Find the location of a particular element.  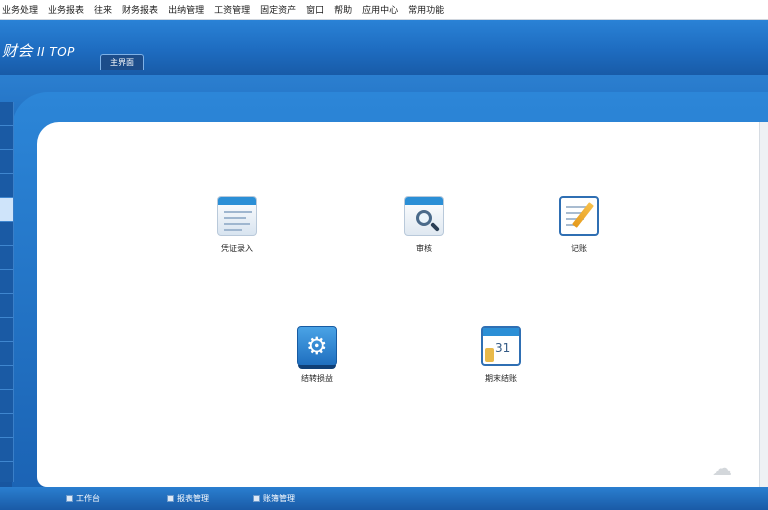

bottom-taskbar is located at coordinates (384, 498).